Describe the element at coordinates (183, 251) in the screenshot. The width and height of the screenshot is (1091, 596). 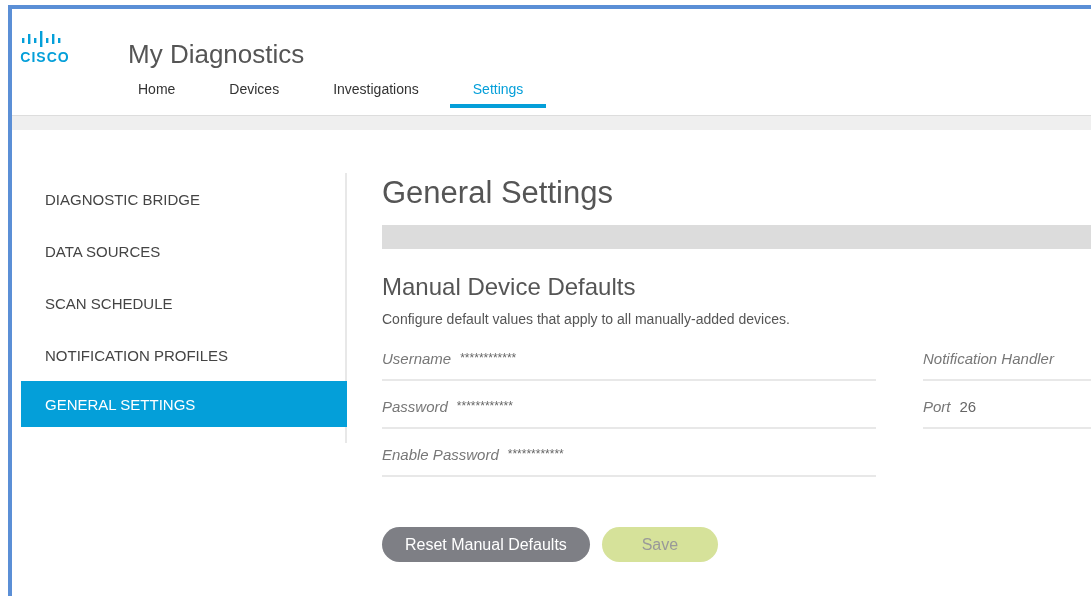
I see `sidebar-item: DATA SOURCES` at that location.